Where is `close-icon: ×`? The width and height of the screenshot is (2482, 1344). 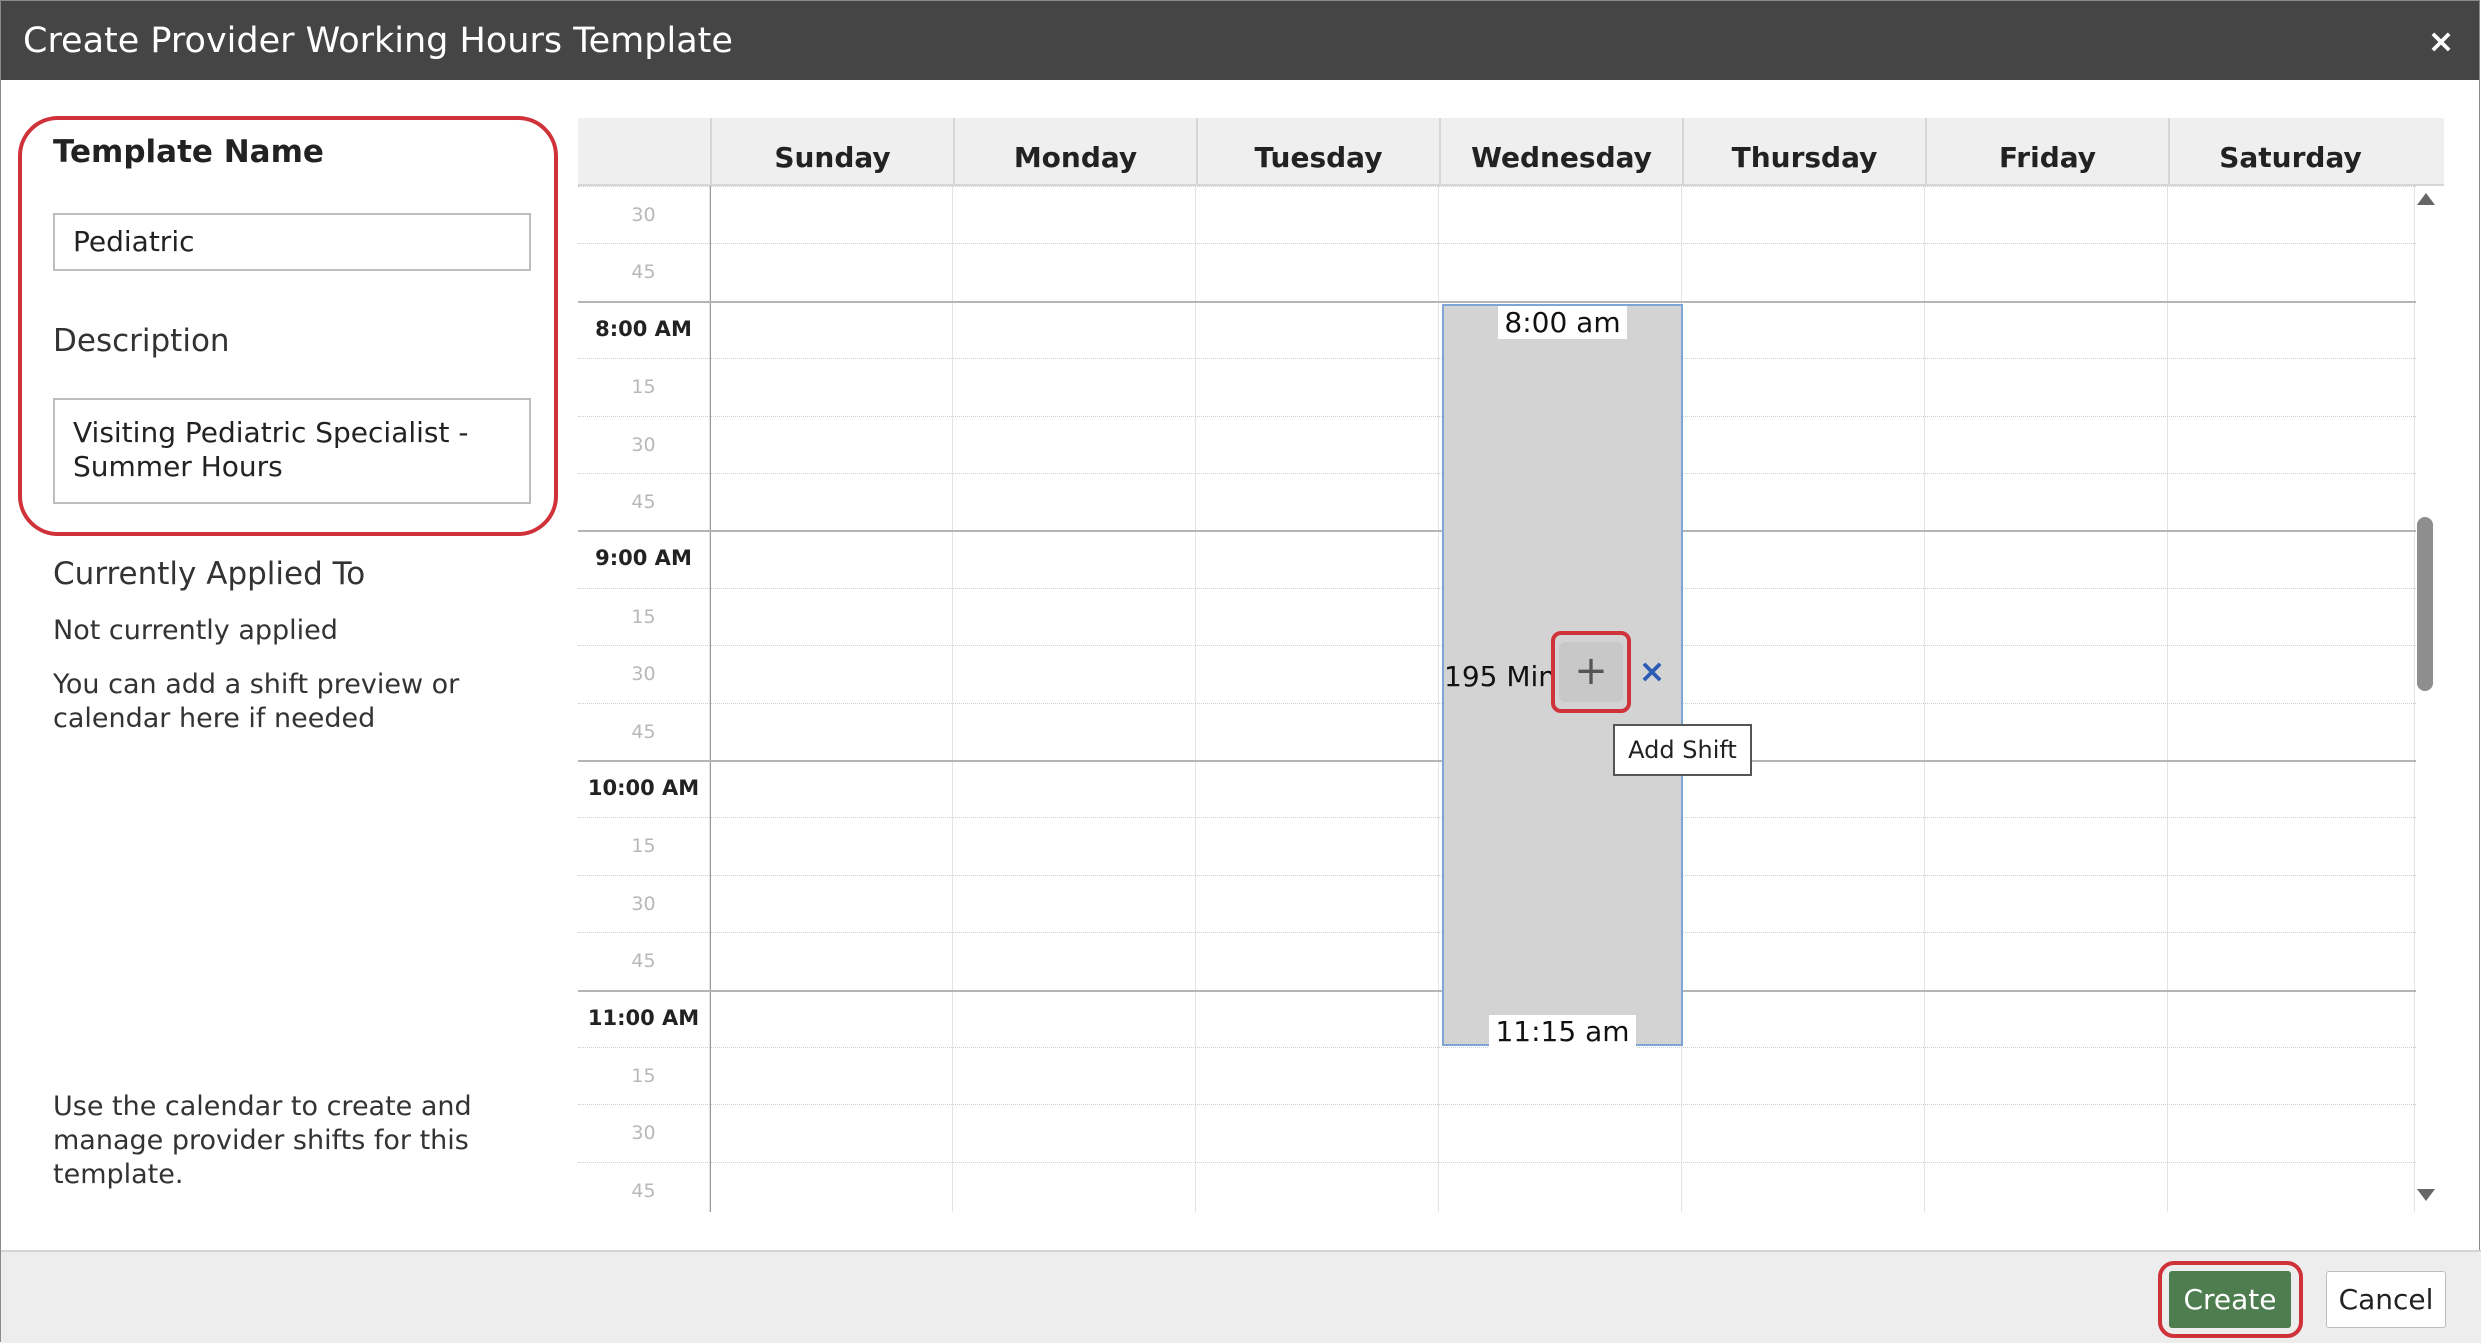 close-icon: × is located at coordinates (2441, 41).